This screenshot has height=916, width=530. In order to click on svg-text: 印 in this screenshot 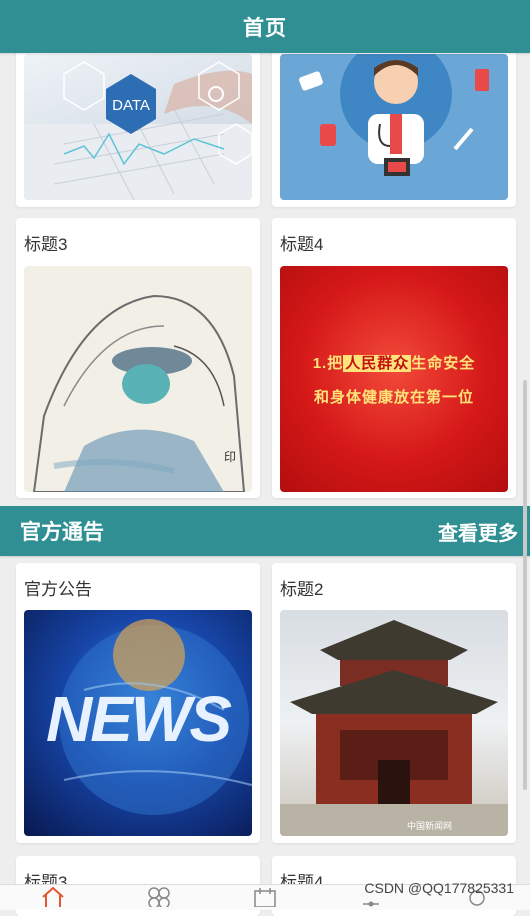, I will do `click(230, 457)`.